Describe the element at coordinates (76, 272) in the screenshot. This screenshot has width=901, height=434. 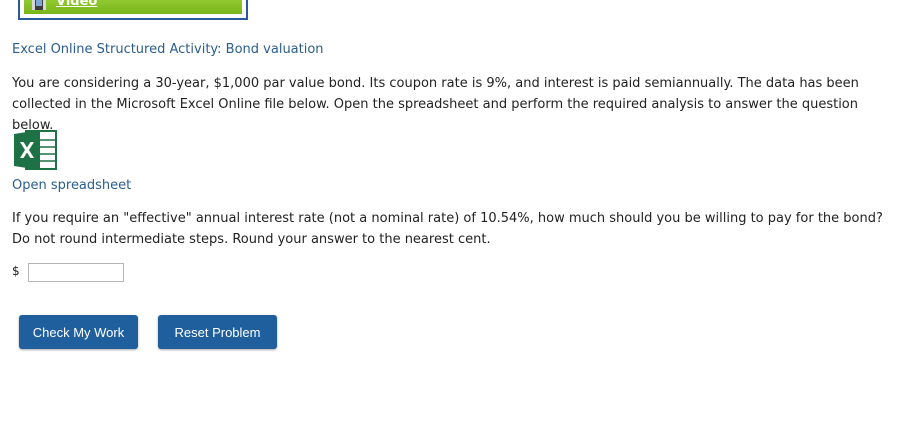
I see `answer-input` at that location.